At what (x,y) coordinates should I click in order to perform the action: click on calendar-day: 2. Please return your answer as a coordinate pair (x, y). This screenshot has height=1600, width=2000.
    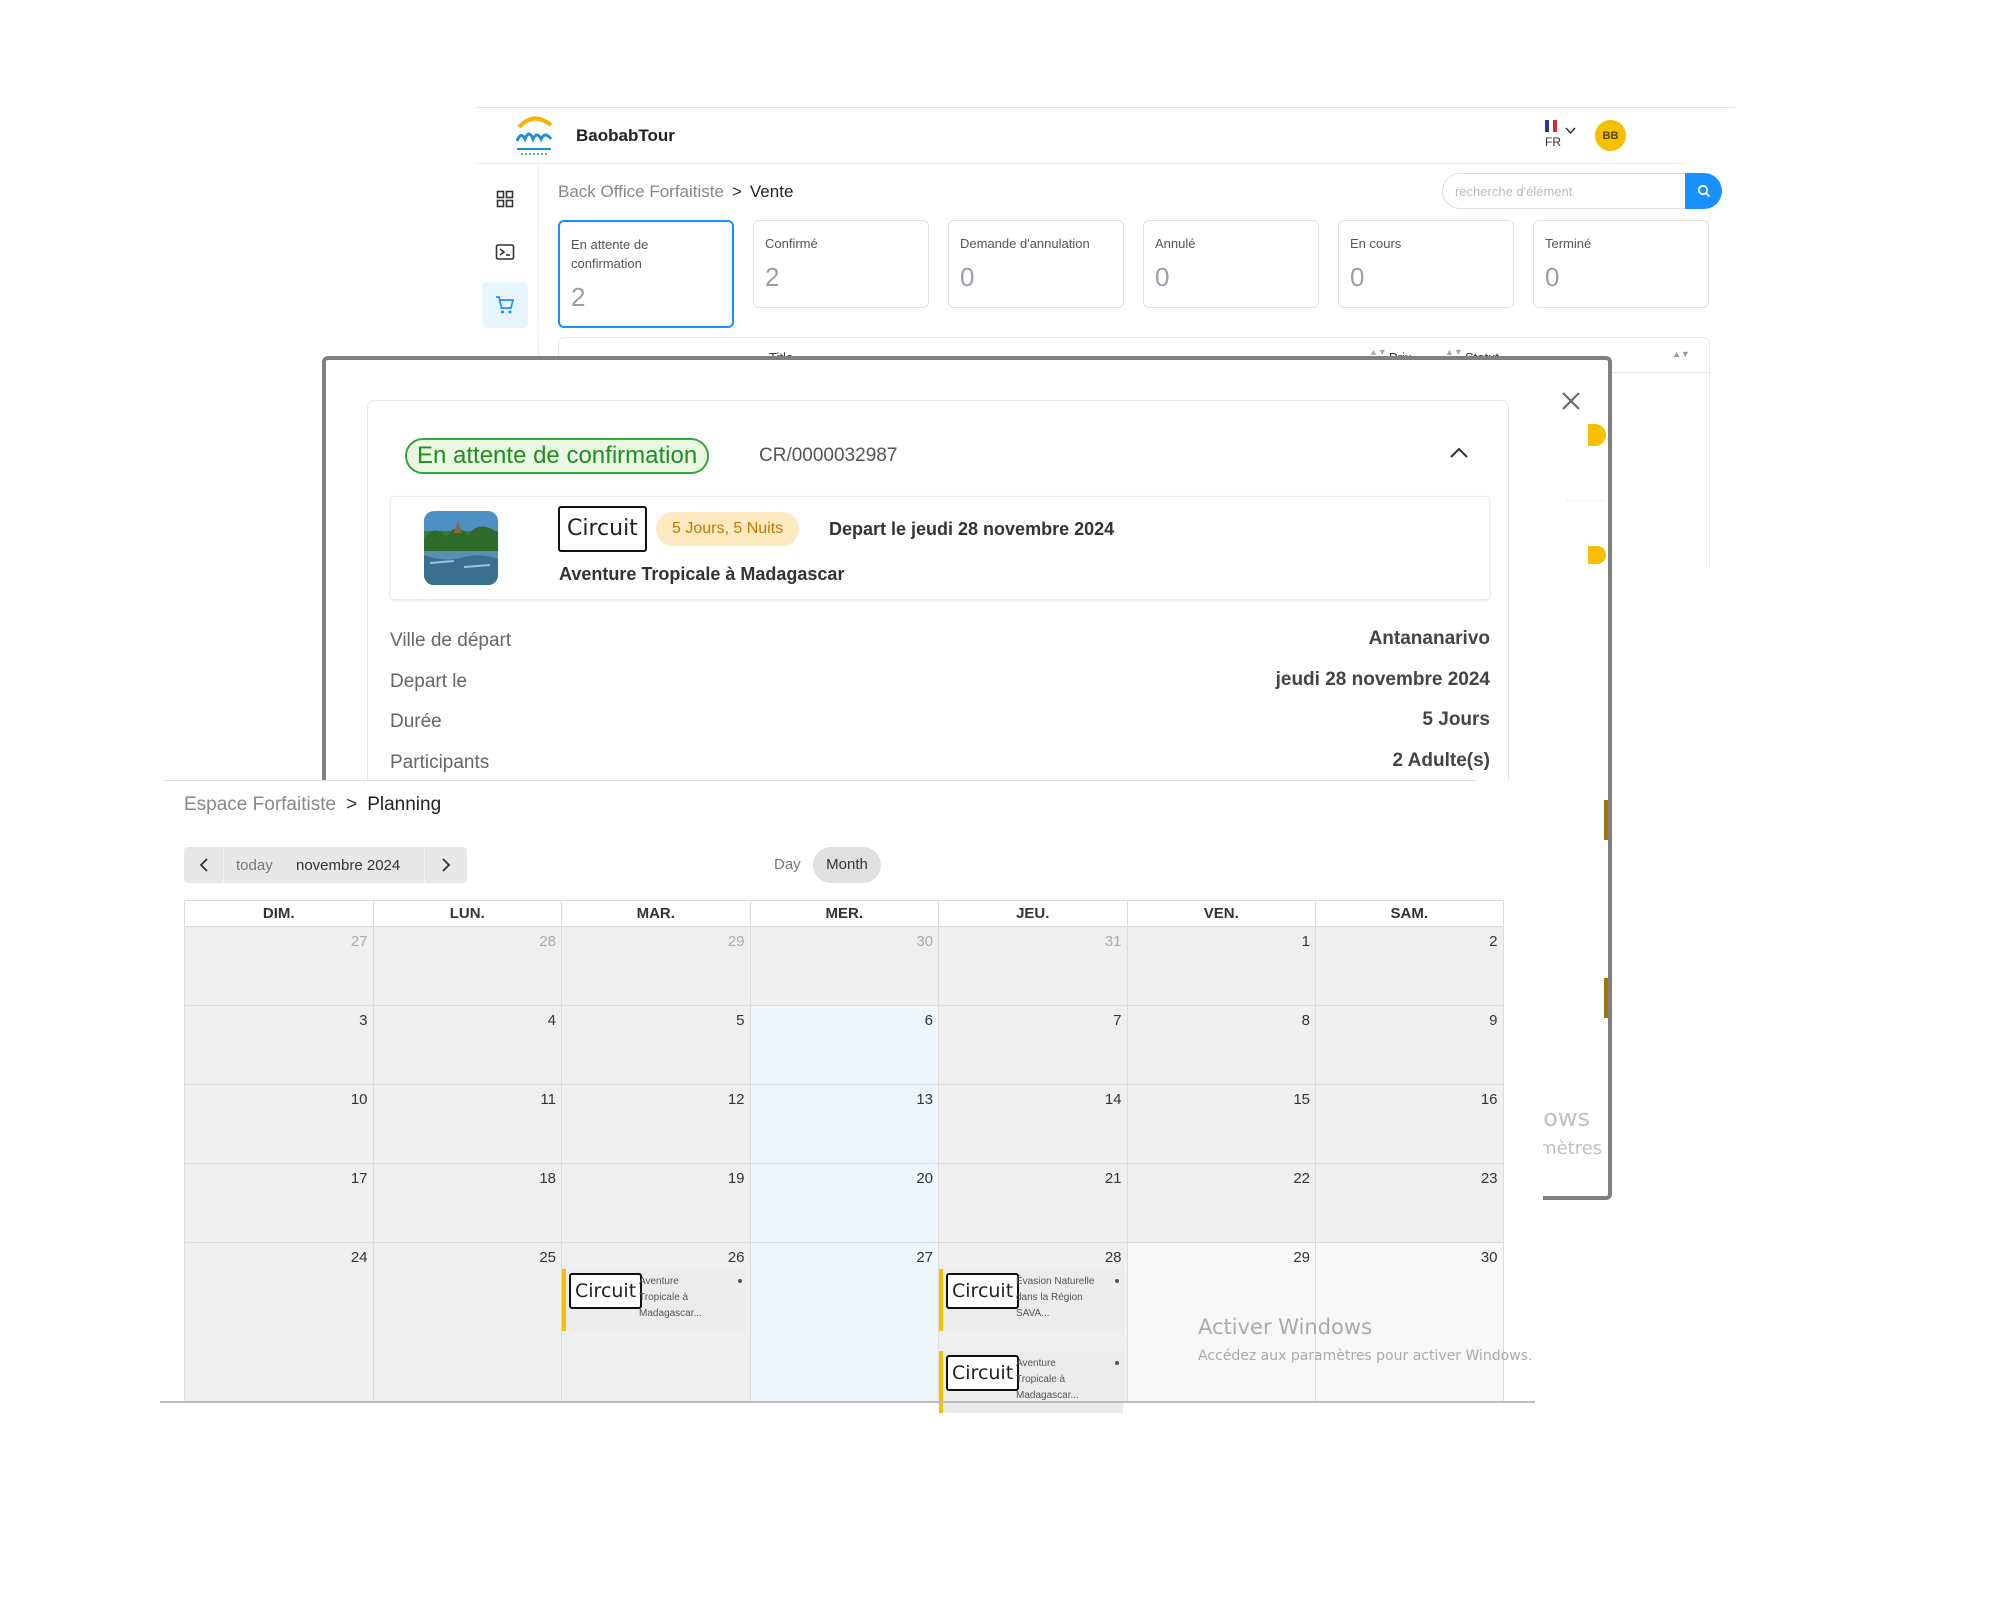
    Looking at the image, I should click on (1409, 966).